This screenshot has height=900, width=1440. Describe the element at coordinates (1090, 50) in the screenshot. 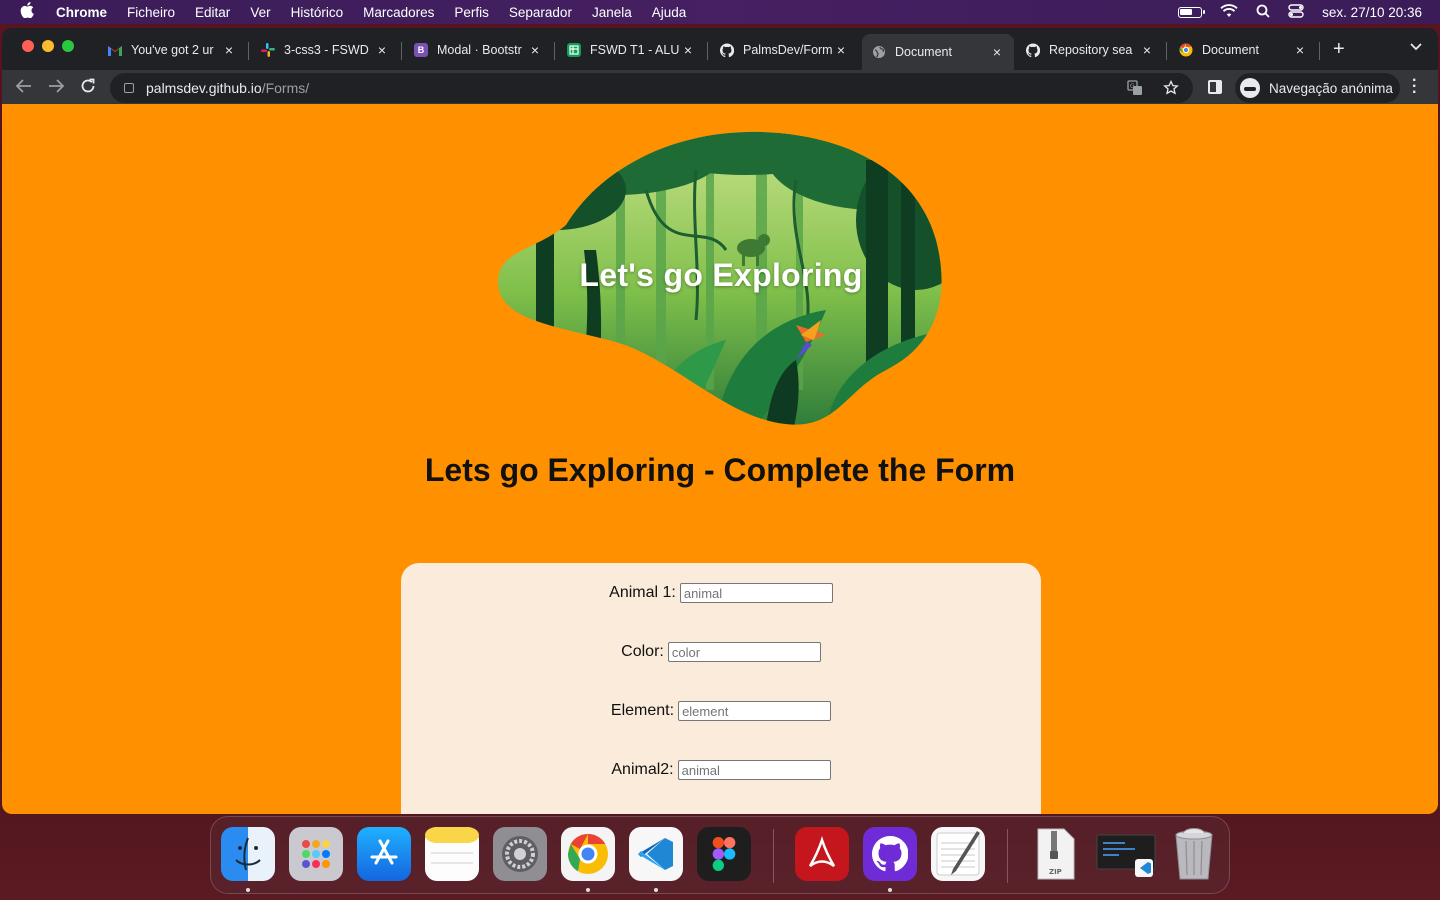

I see `tab-github-search: Repository sea ×` at that location.